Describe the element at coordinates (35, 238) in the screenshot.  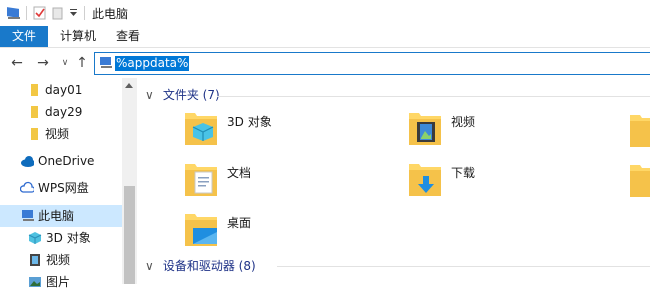
I see `cube-icon` at that location.